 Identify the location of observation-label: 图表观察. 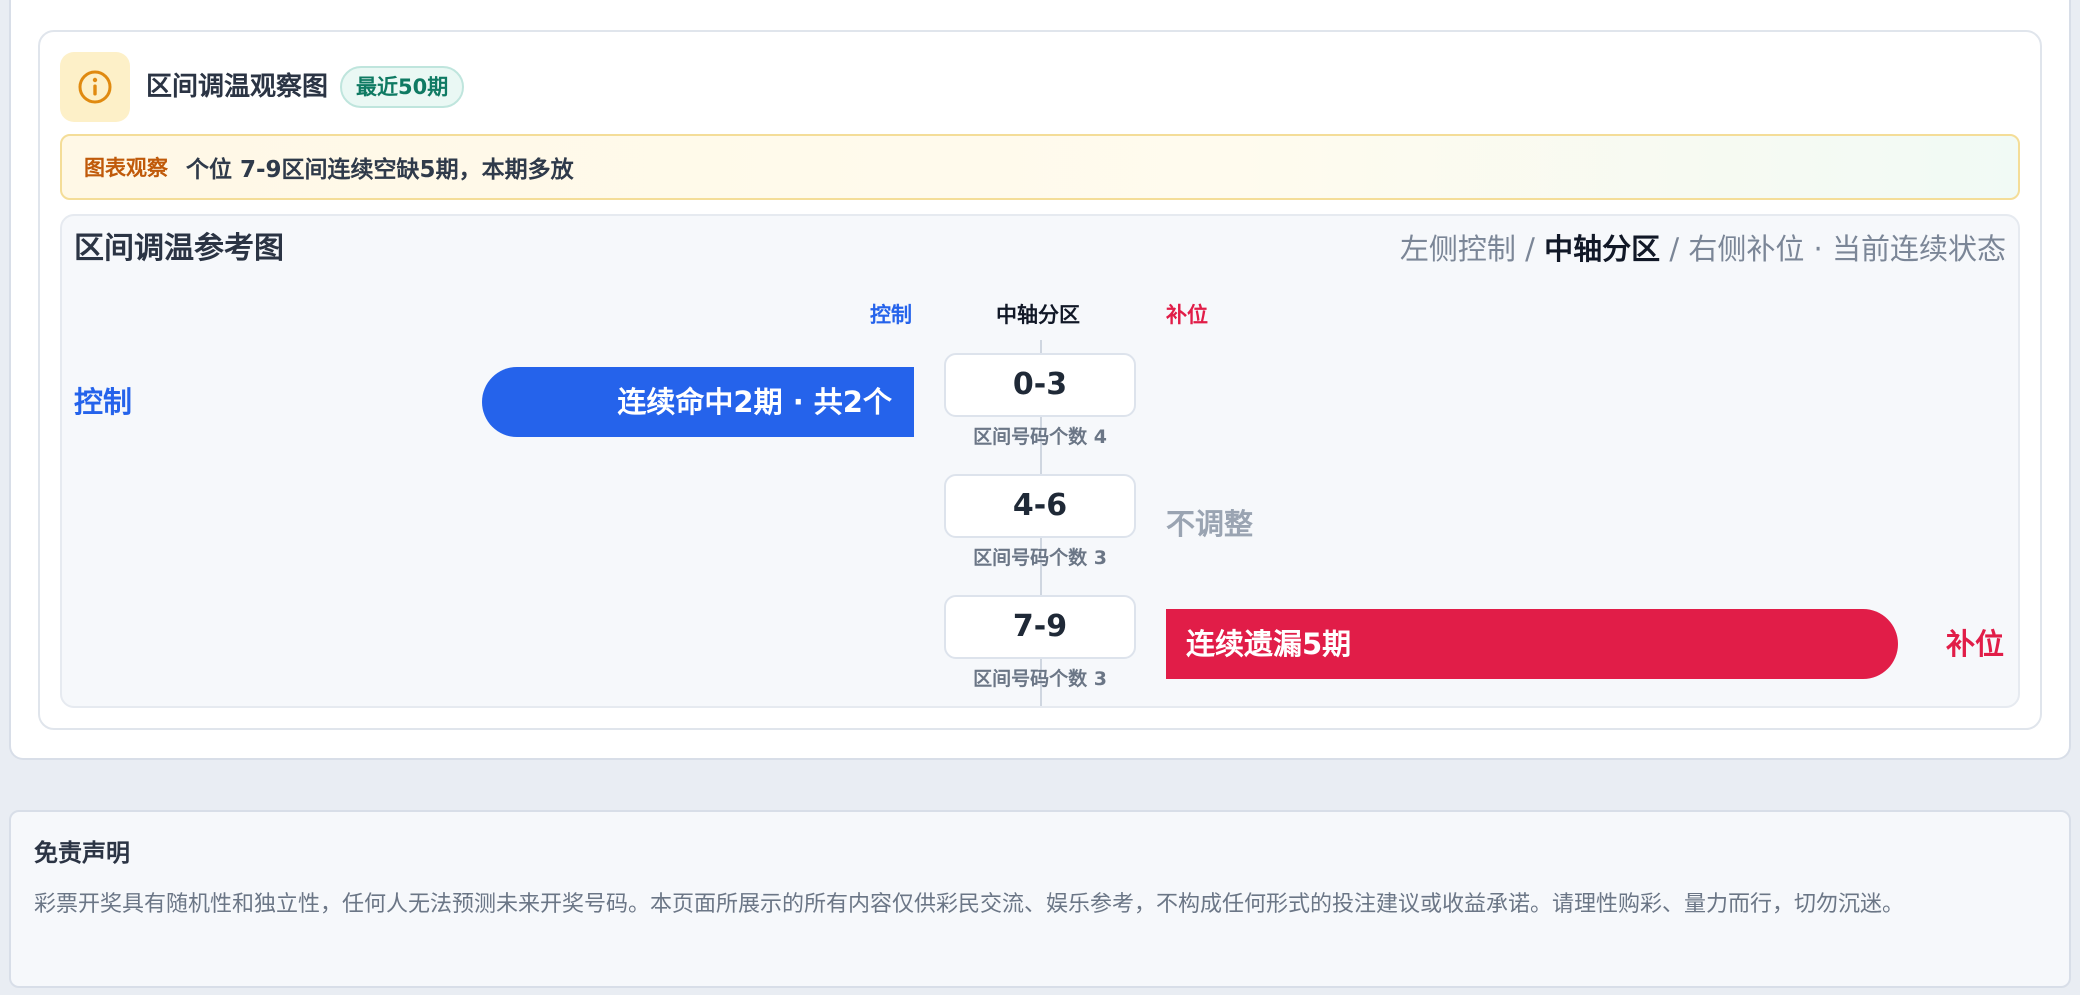
(126, 168).